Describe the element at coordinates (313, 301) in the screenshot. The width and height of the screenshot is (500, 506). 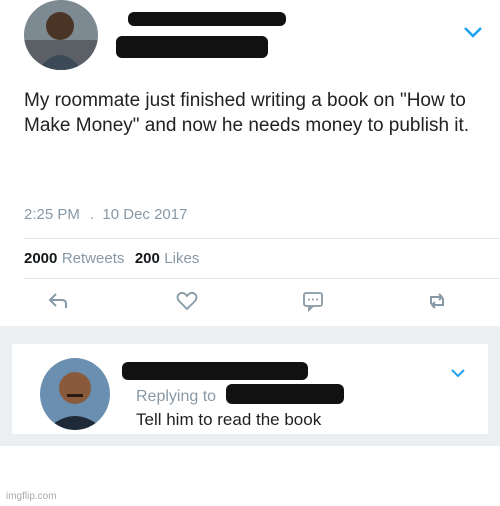
I see `message-icon` at that location.